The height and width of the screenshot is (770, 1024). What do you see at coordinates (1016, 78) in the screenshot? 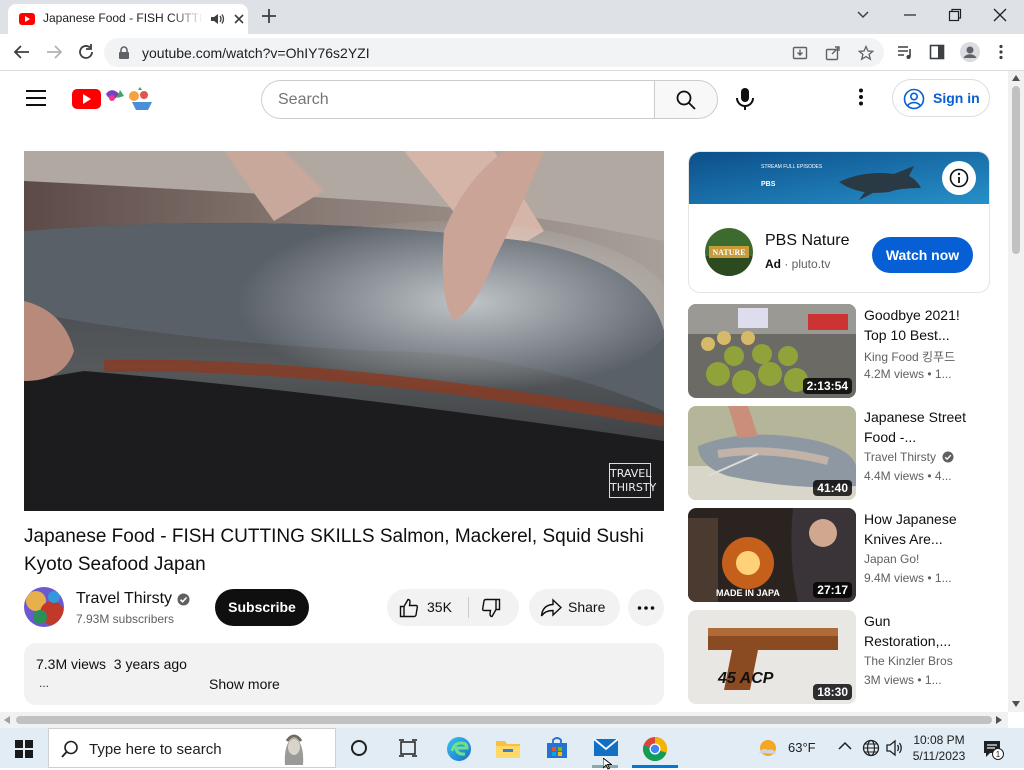
I see `scroll-up-icon` at bounding box center [1016, 78].